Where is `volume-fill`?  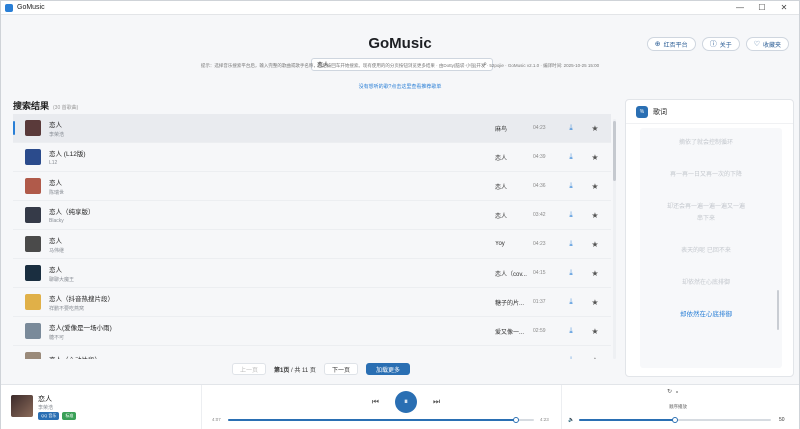
volume-fill is located at coordinates (627, 420).